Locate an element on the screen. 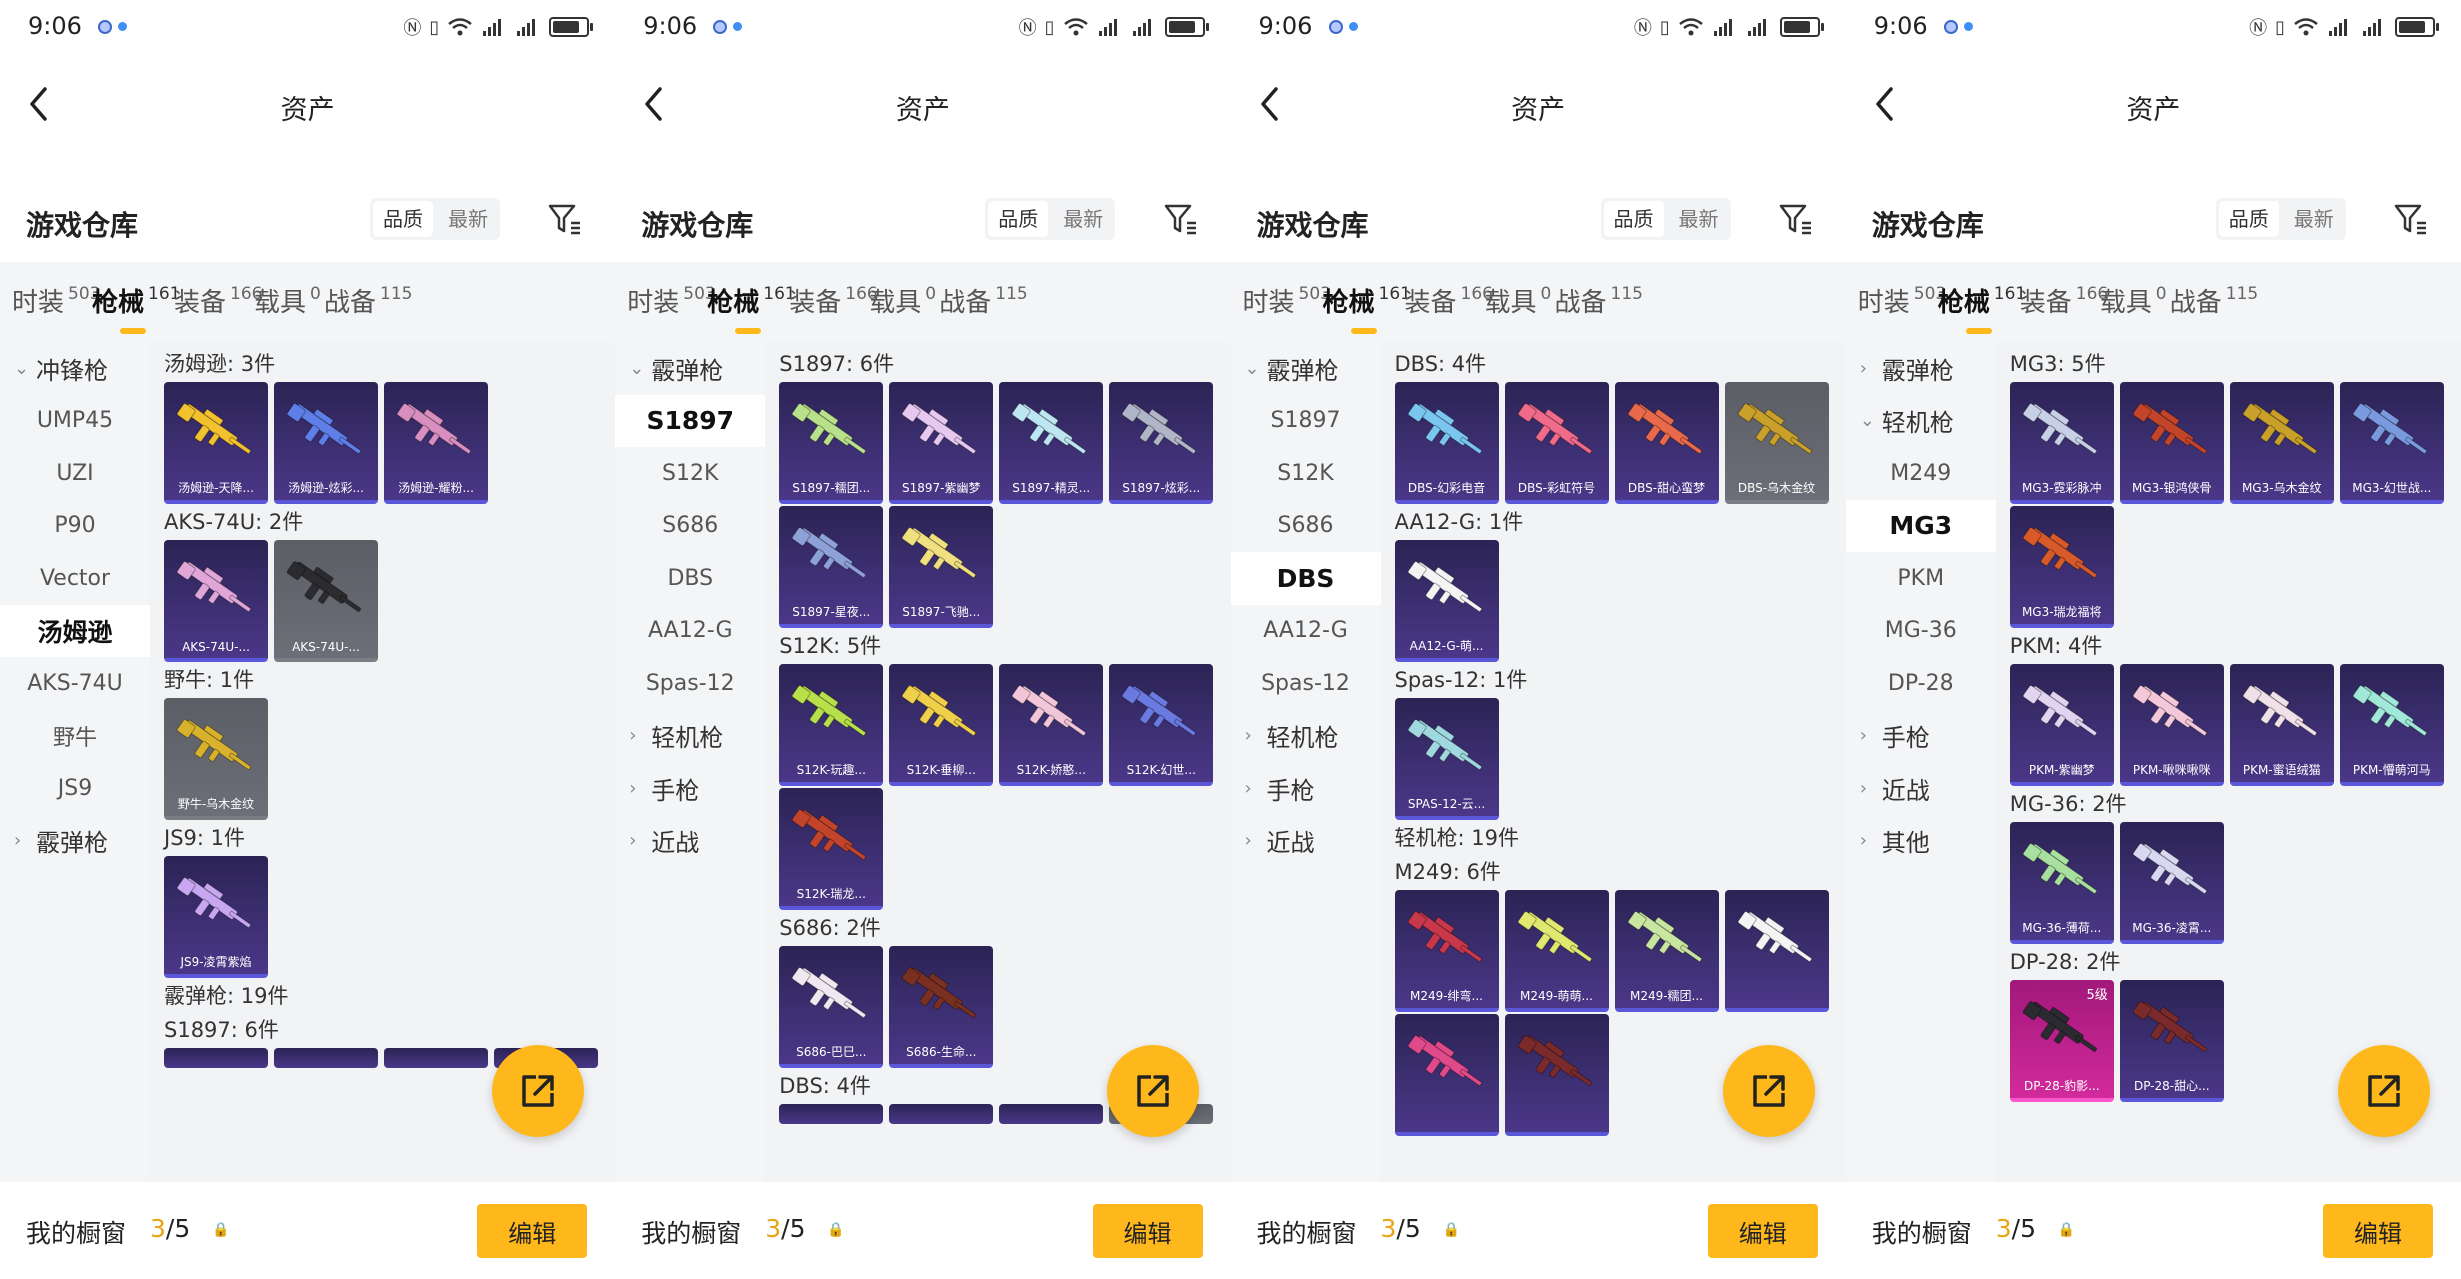 The height and width of the screenshot is (1279, 2461). weapon-card: DBS-甜心蛮梦 is located at coordinates (1666, 443).